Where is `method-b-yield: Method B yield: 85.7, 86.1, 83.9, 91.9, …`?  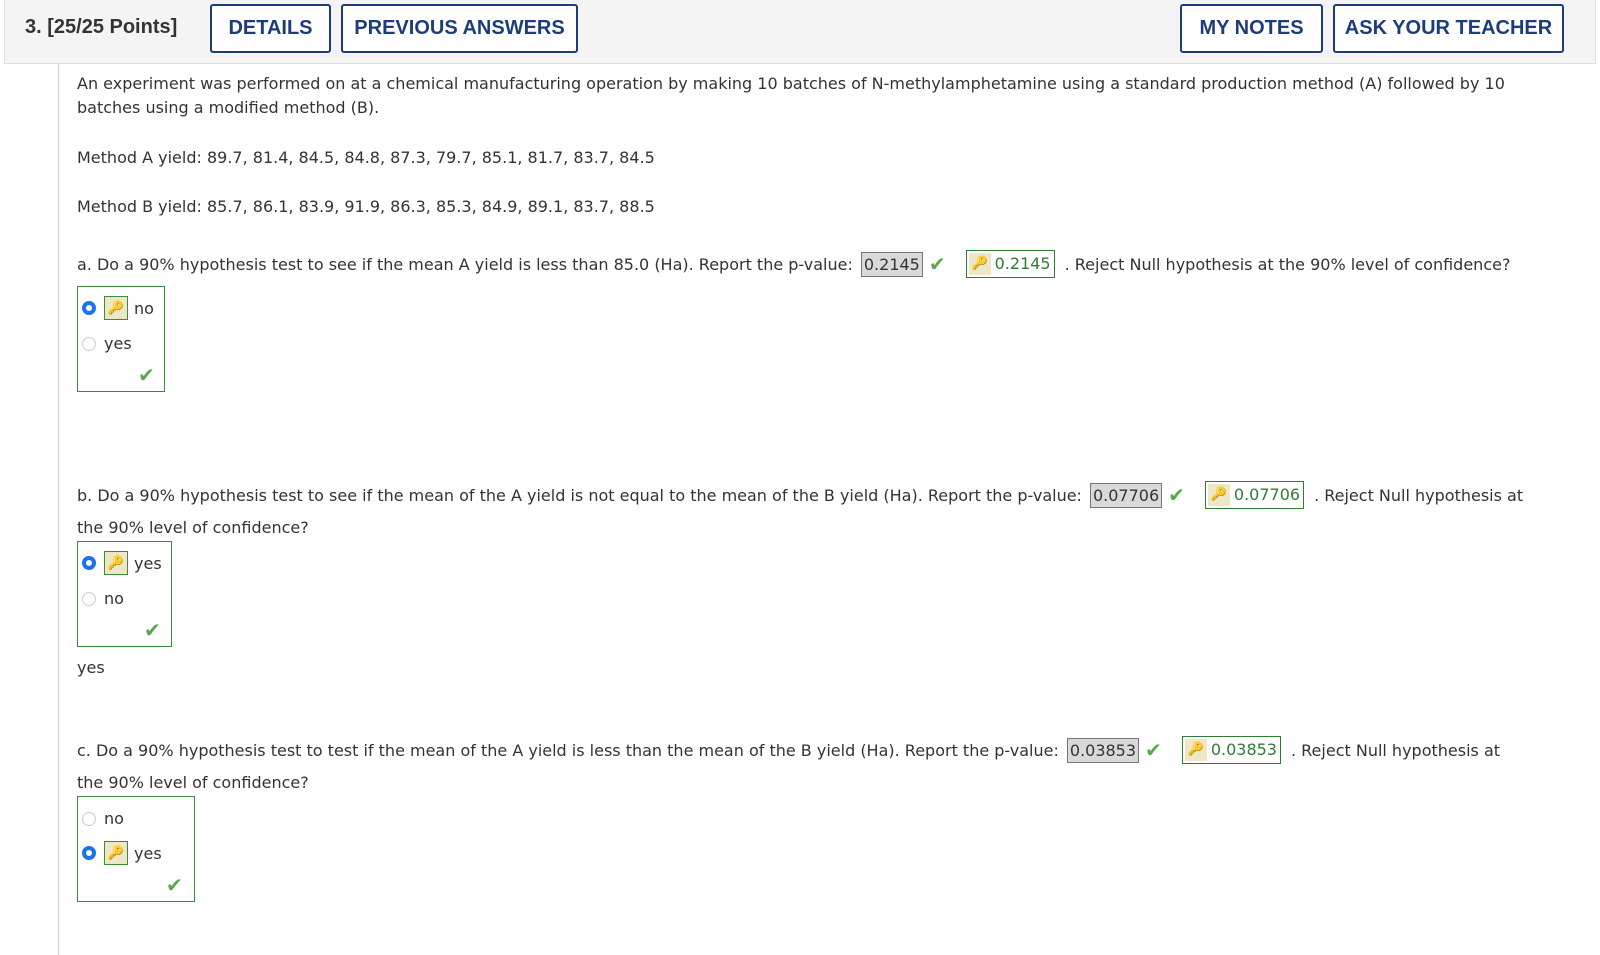 method-b-yield: Method B yield: 85.7, 86.1, 83.9, 91.9, … is located at coordinates (366, 206).